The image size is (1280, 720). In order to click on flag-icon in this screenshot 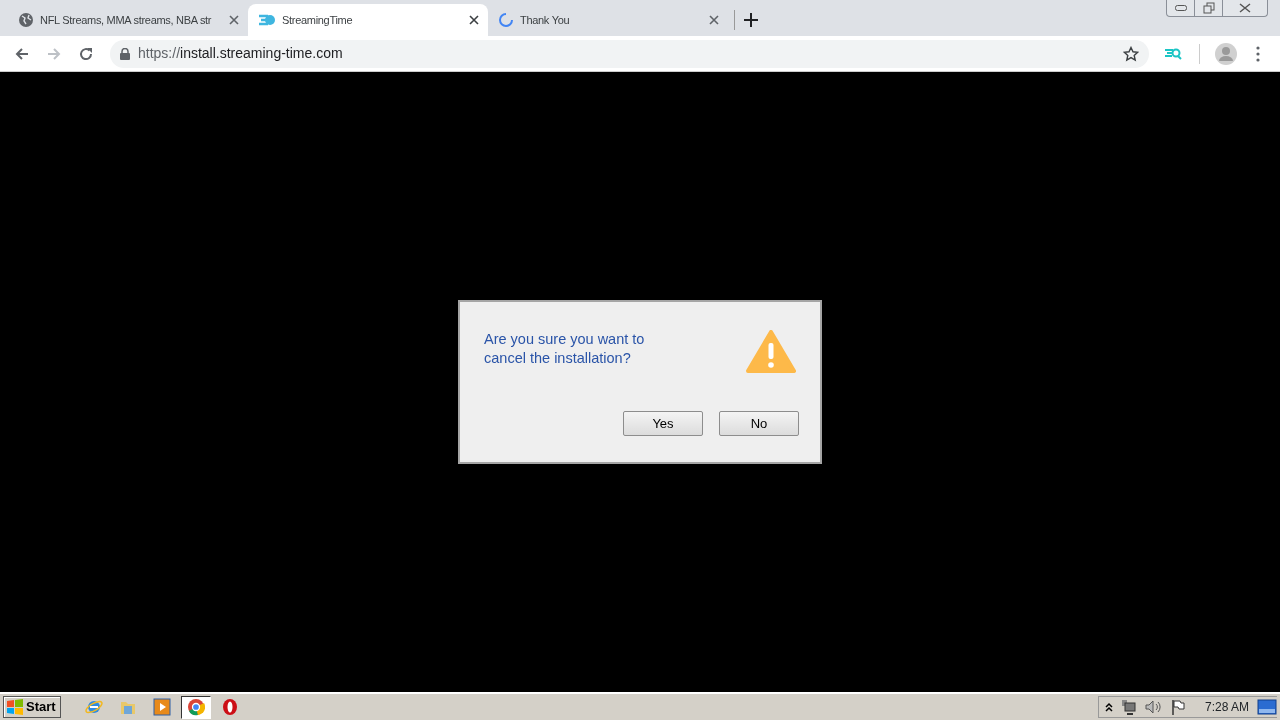, I will do `click(1177, 707)`.